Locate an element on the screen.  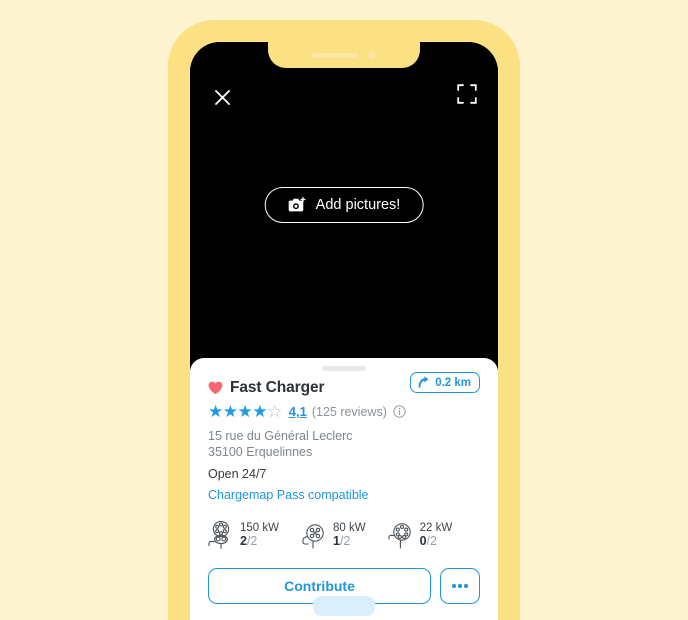
connector-item-ccs: 150 kW 2/2 is located at coordinates (243, 535).